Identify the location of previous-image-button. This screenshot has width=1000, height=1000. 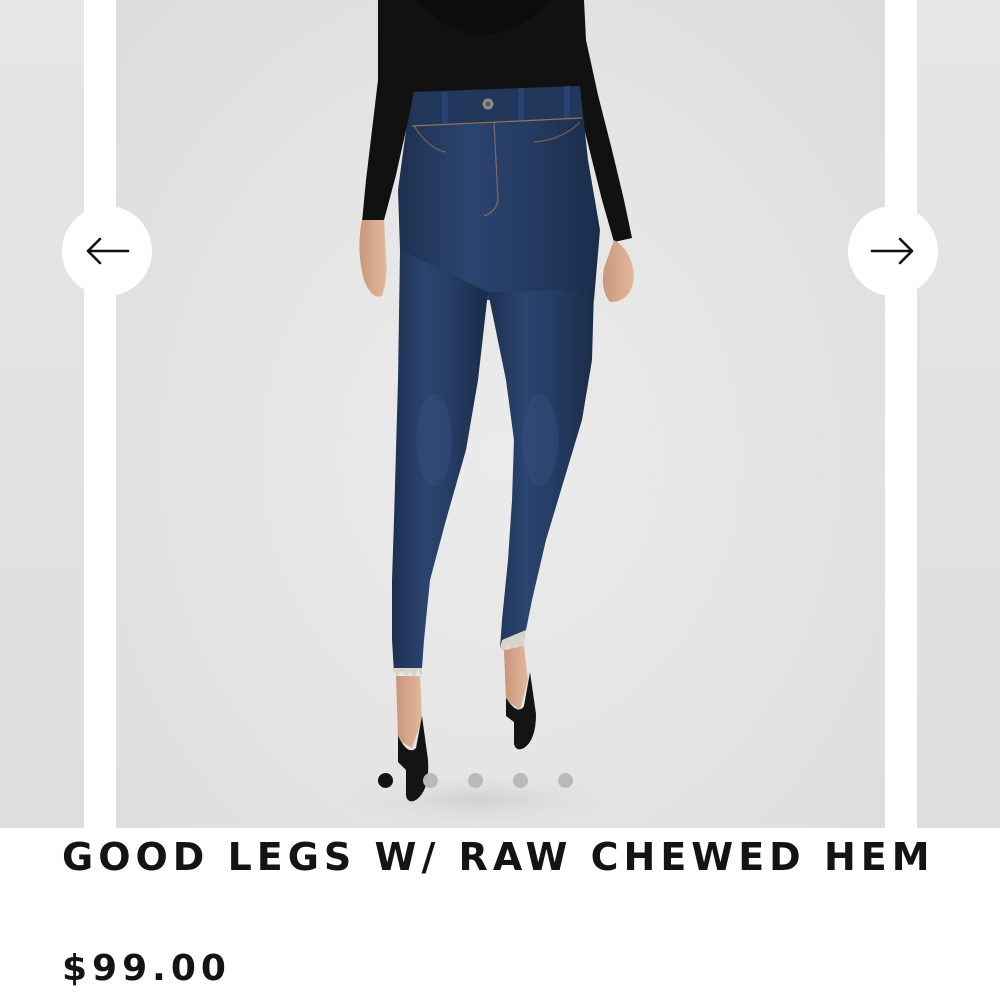
(107, 251).